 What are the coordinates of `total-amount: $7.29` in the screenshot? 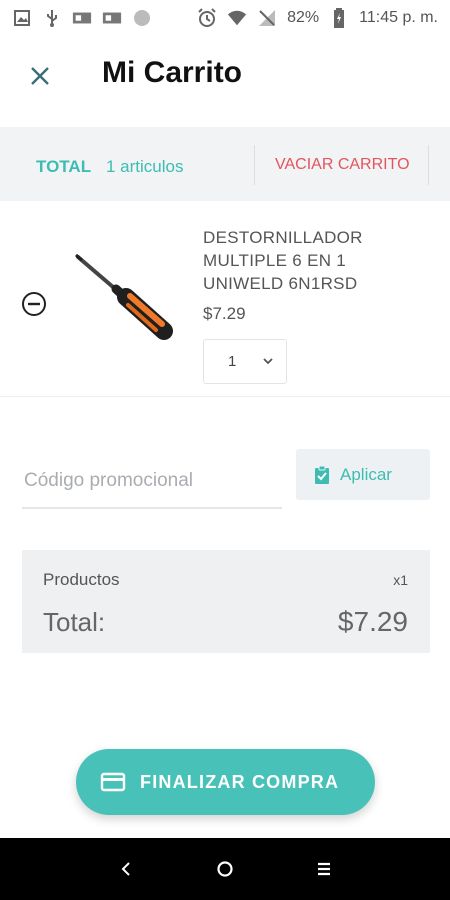 It's located at (372, 621).